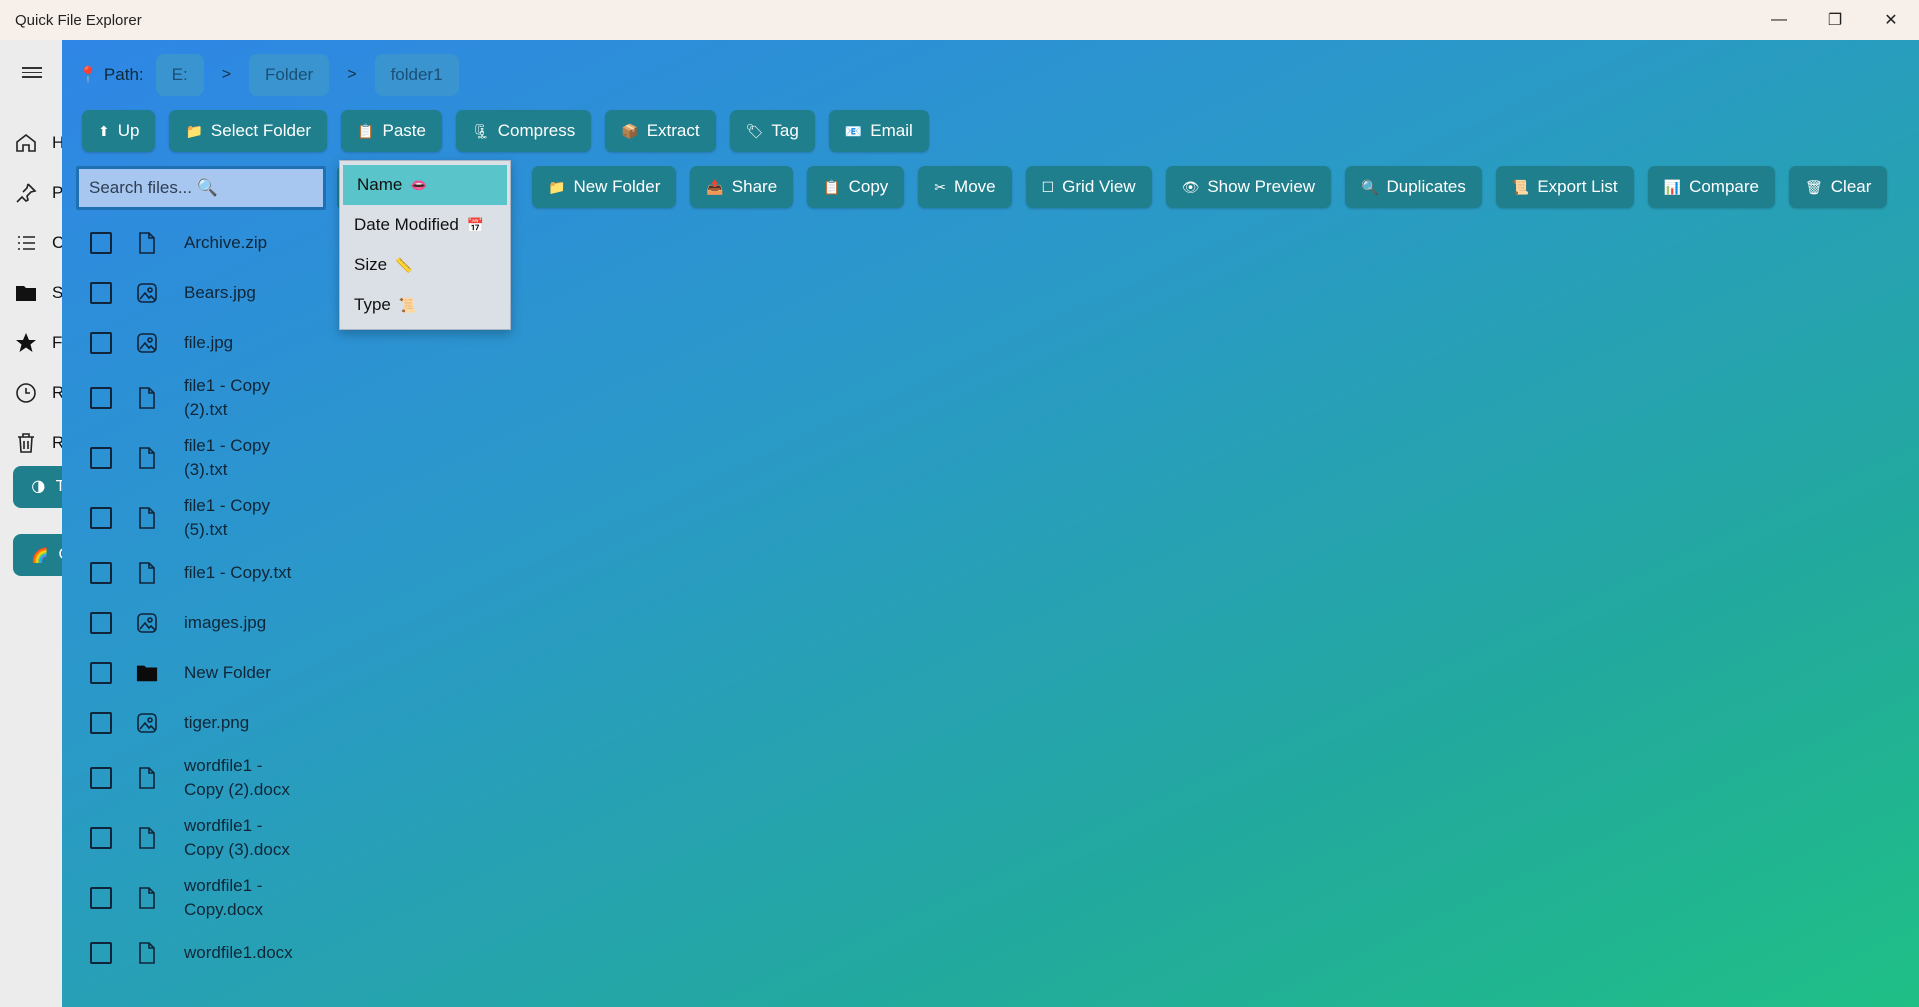  Describe the element at coordinates (205, 673) in the screenshot. I see `list-item: New Folder` at that location.